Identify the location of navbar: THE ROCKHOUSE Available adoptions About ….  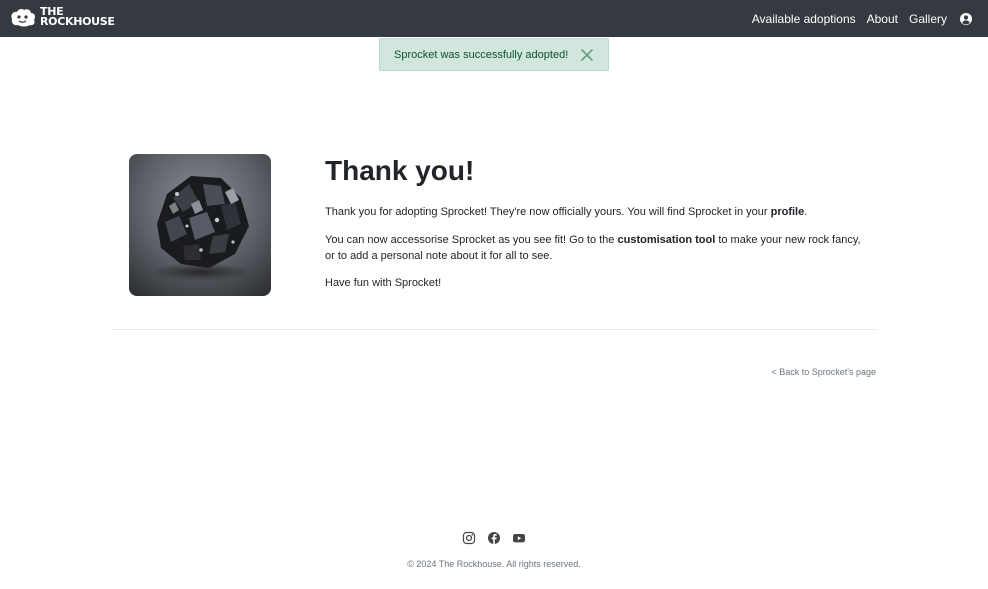
(494, 18).